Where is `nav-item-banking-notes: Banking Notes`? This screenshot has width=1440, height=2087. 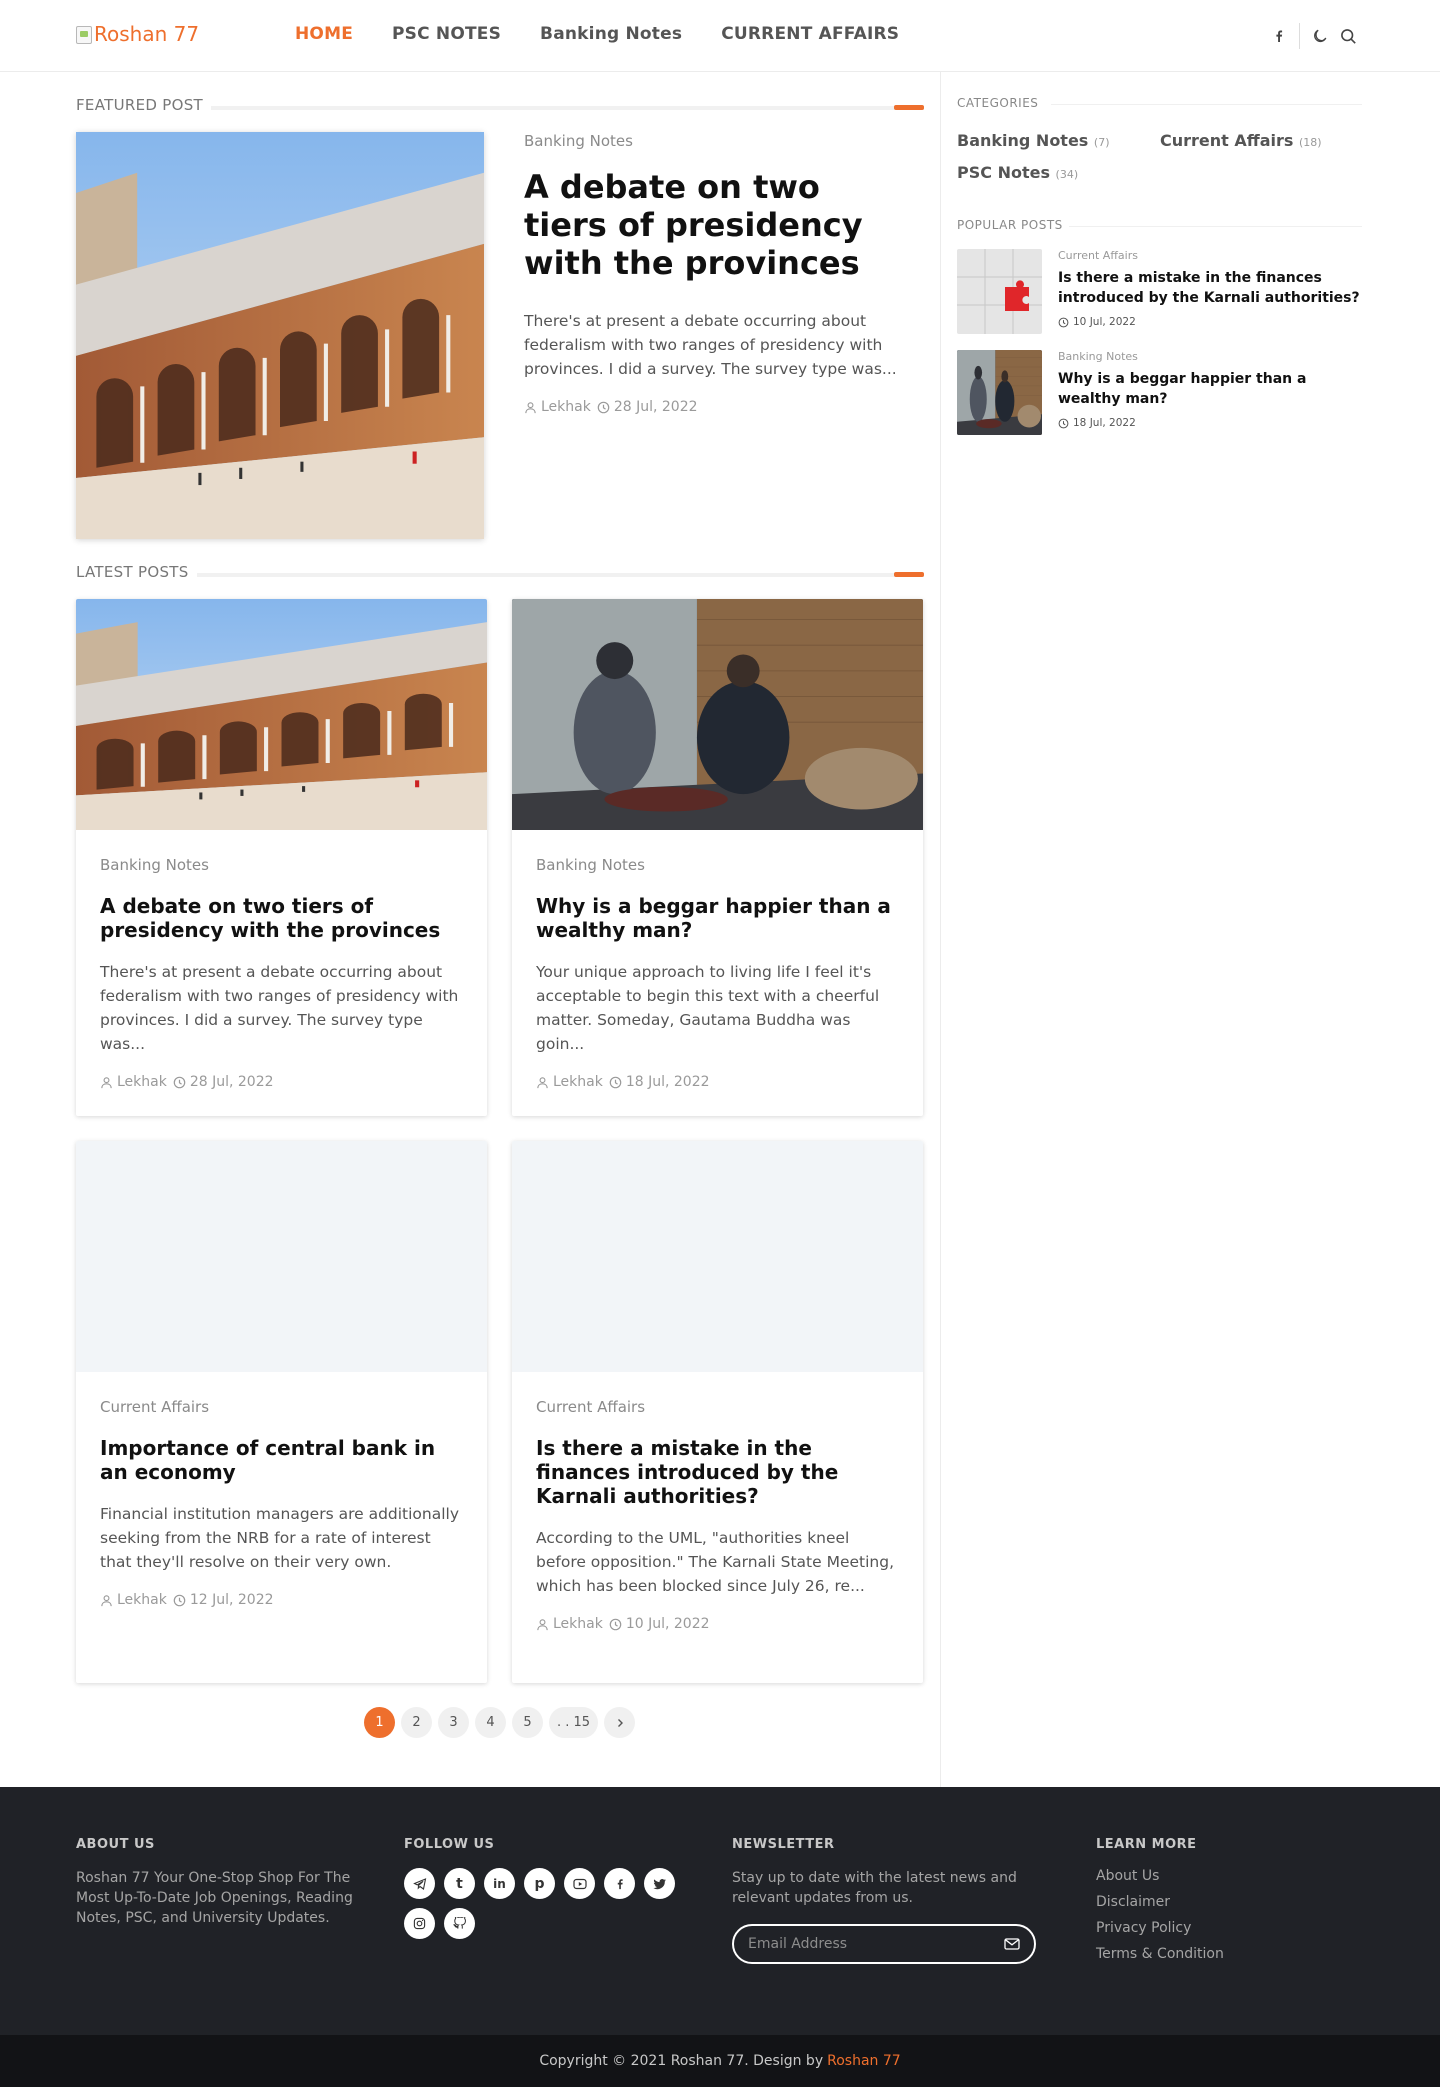
nav-item-banking-notes: Banking Notes is located at coordinates (611, 34).